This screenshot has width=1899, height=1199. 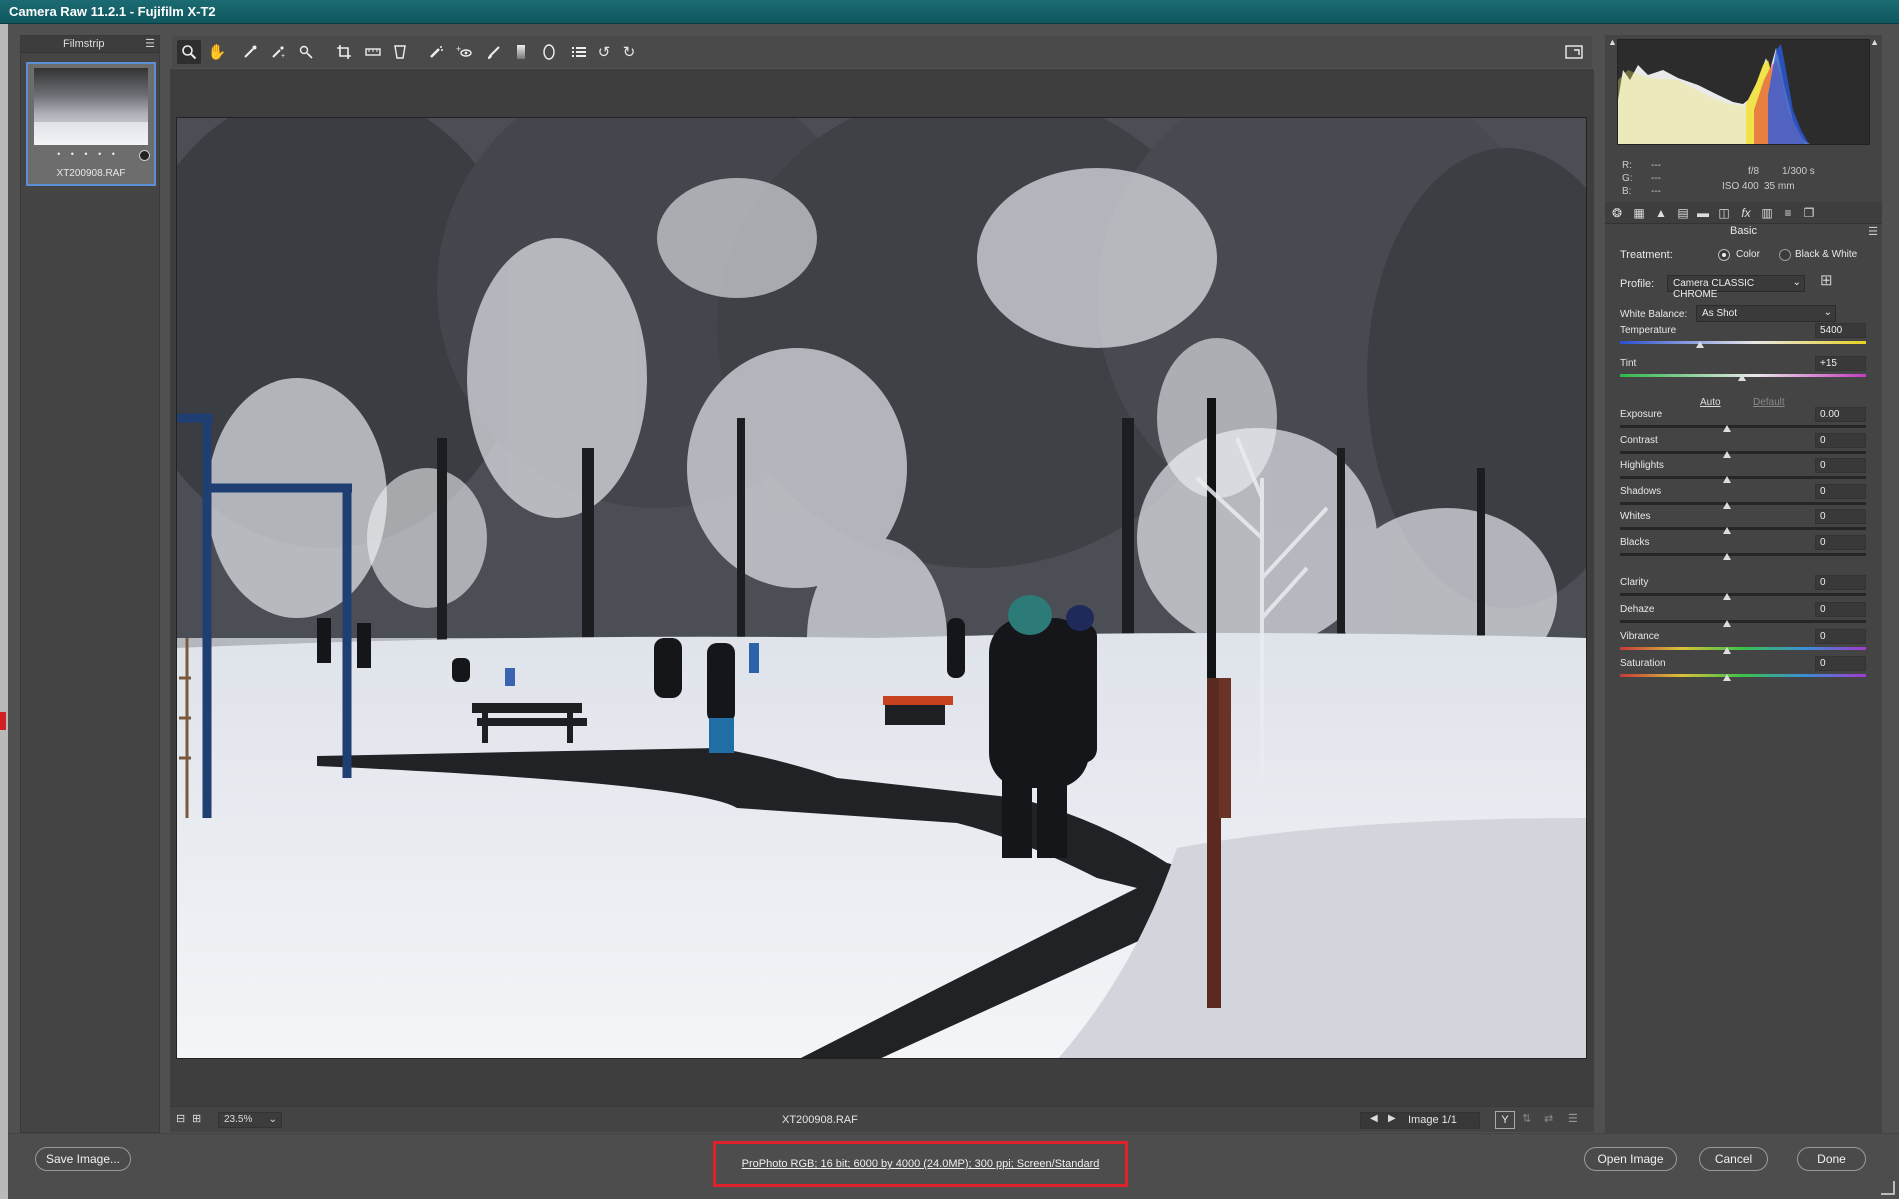 I want to click on detail-tab-icon: ▲, so click(x=1661, y=213).